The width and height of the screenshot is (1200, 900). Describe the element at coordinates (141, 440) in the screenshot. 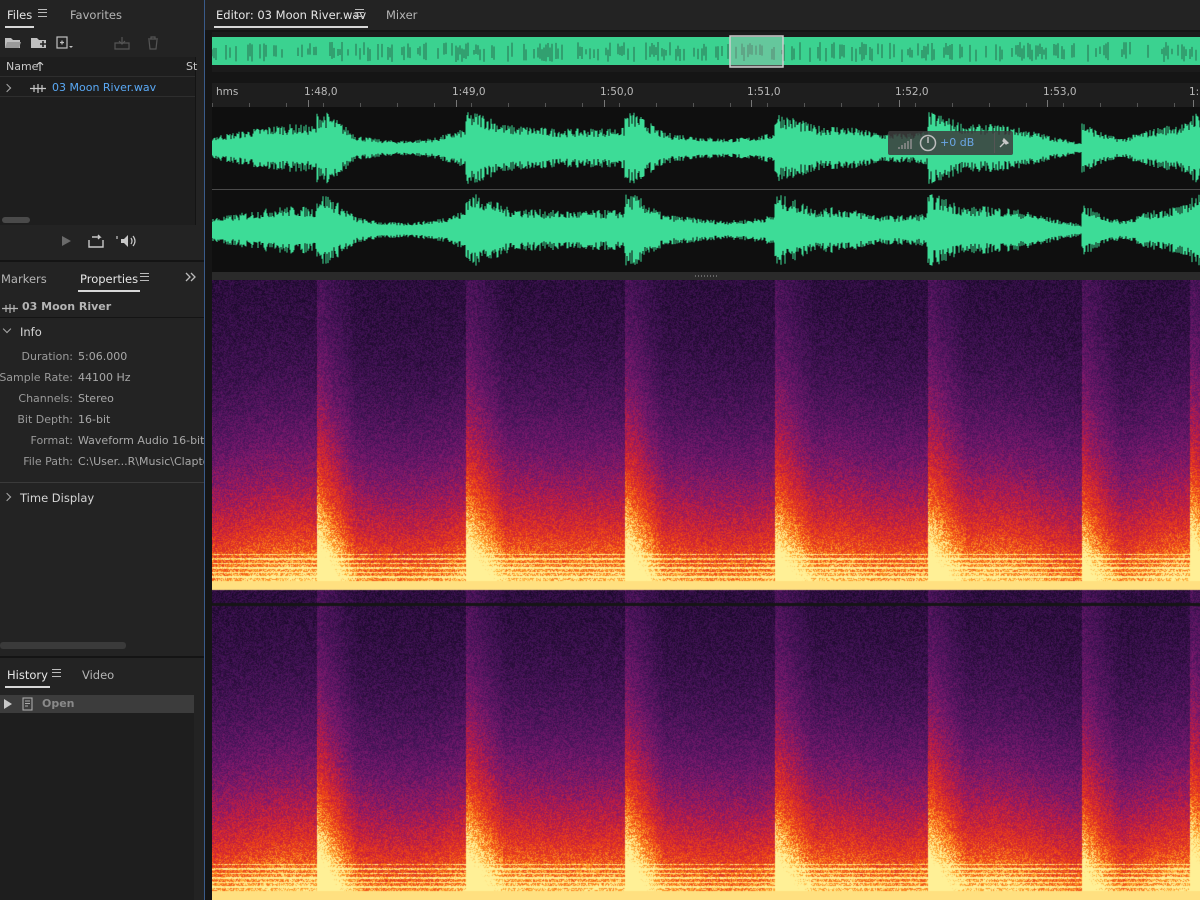

I see `info-value: Waveform Audio 16-bit Integer` at that location.